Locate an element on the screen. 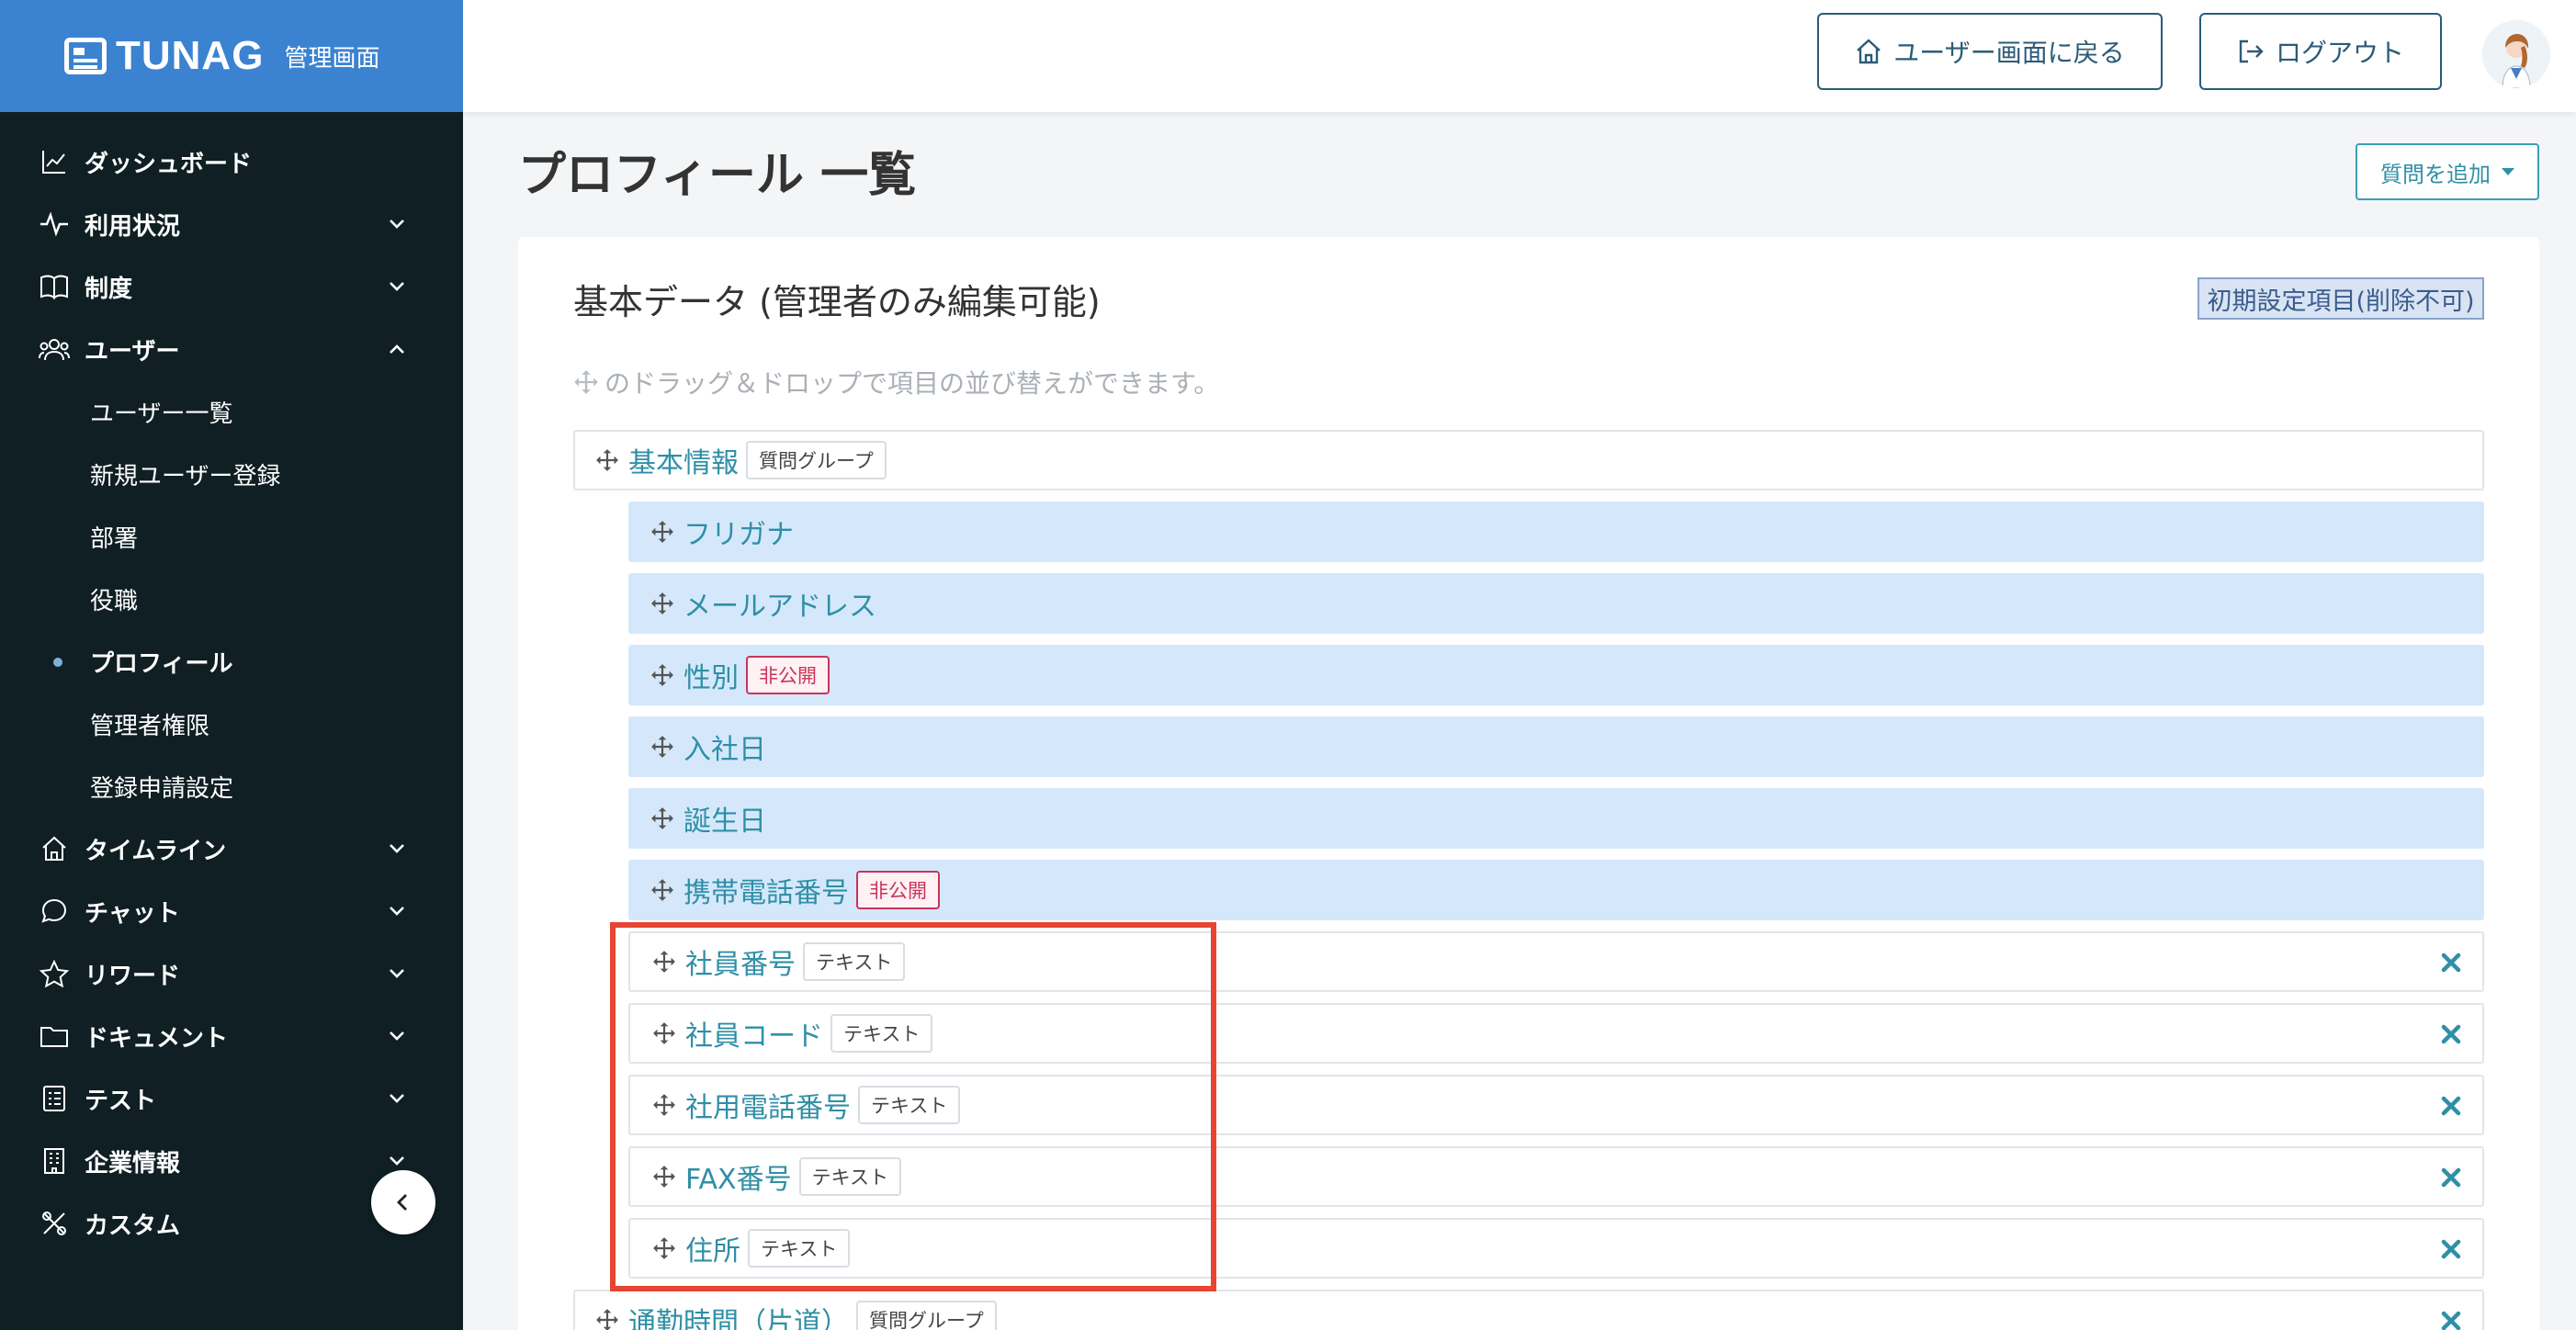 Image resolution: width=2576 pixels, height=1330 pixels. logout-icon is located at coordinates (2251, 51).